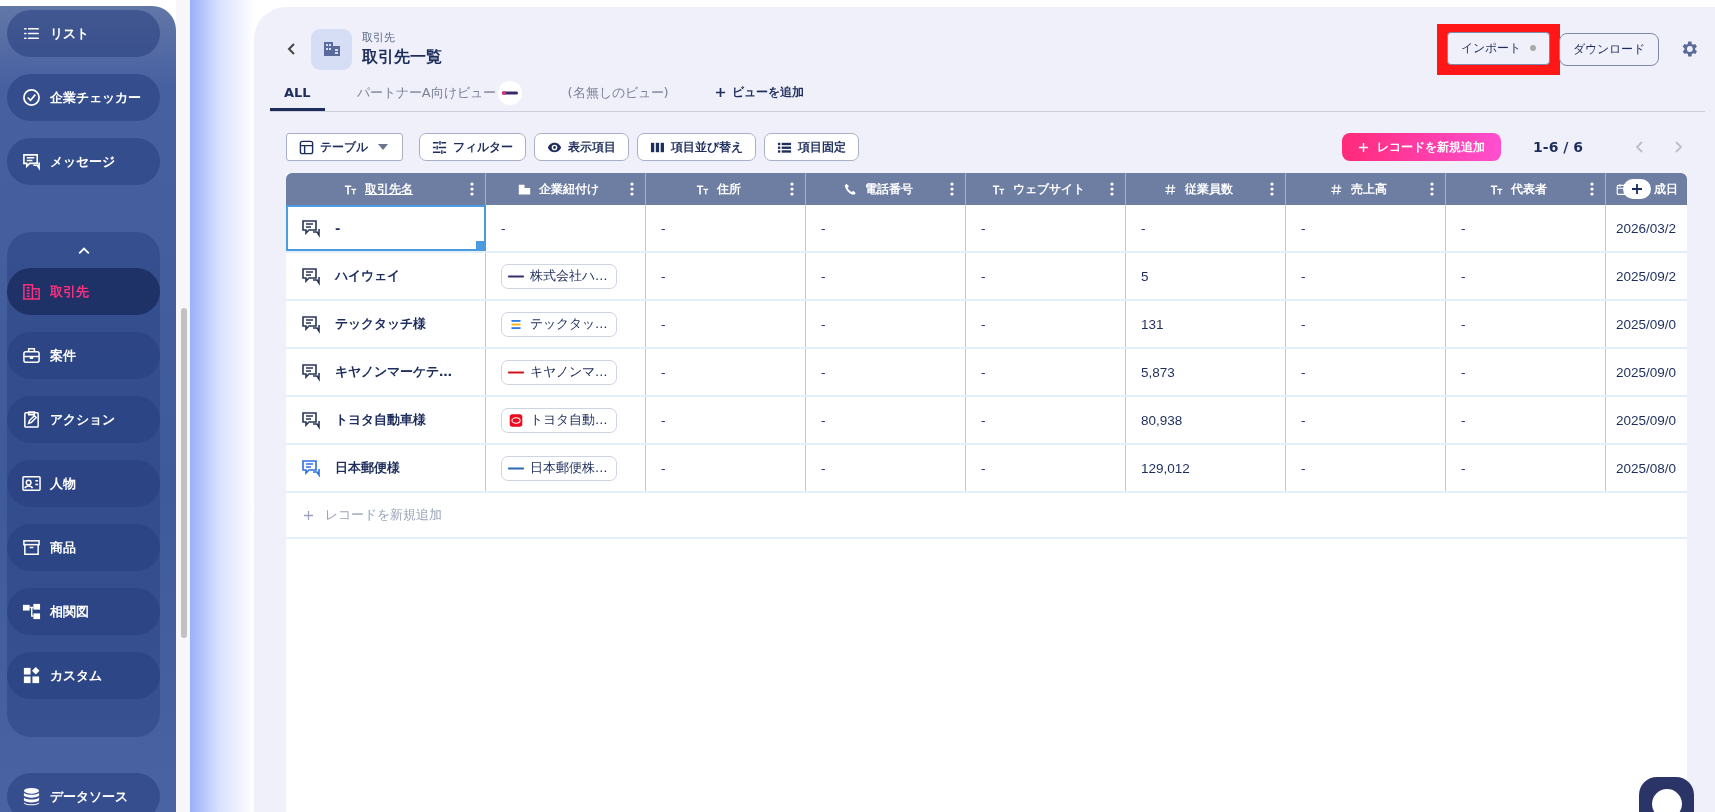 The width and height of the screenshot is (1715, 812). What do you see at coordinates (1526, 189) in the screenshot?
I see `column-header: 代表者` at bounding box center [1526, 189].